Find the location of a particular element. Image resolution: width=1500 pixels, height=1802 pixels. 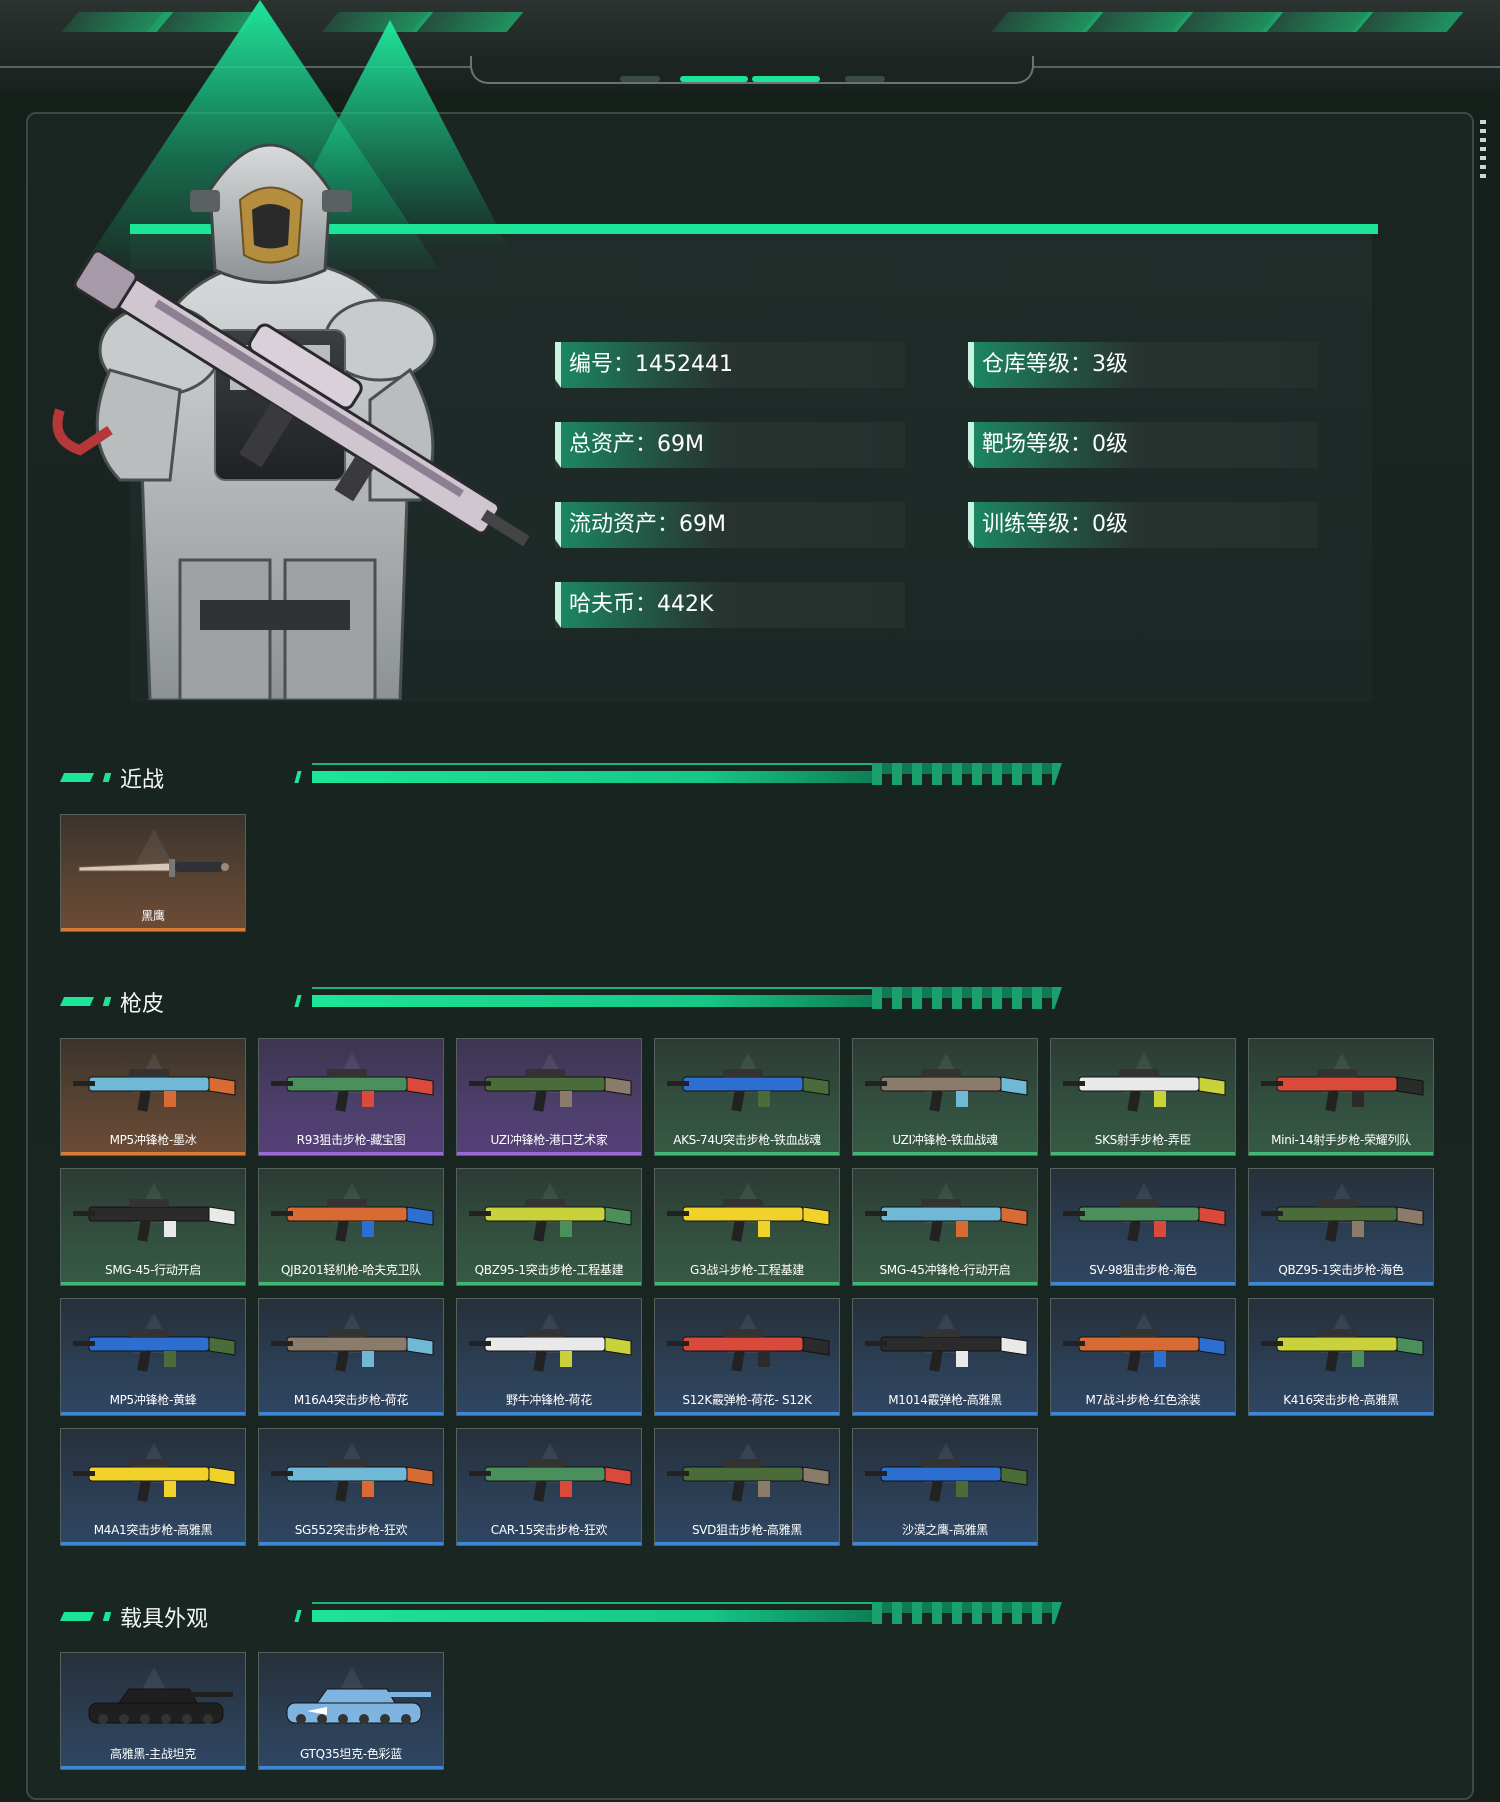

skin-item-card: UZI冲锋枪-港口艺术家 is located at coordinates (549, 1097).